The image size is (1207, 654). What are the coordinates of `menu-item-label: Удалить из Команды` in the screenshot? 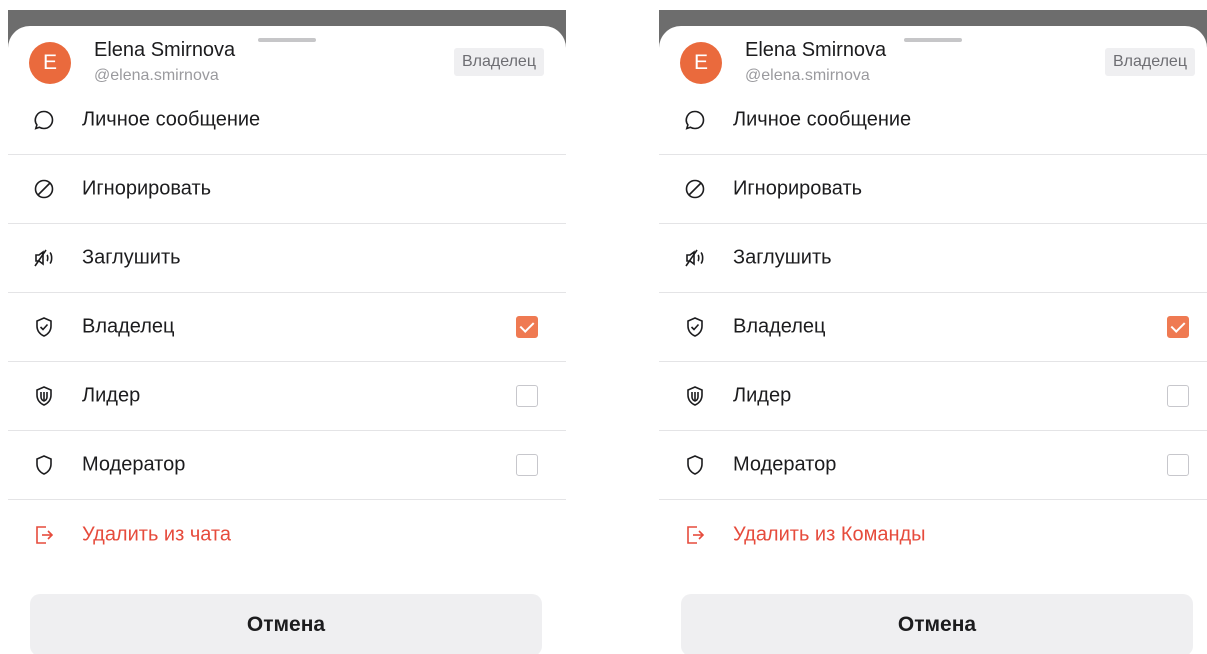 It's located at (829, 534).